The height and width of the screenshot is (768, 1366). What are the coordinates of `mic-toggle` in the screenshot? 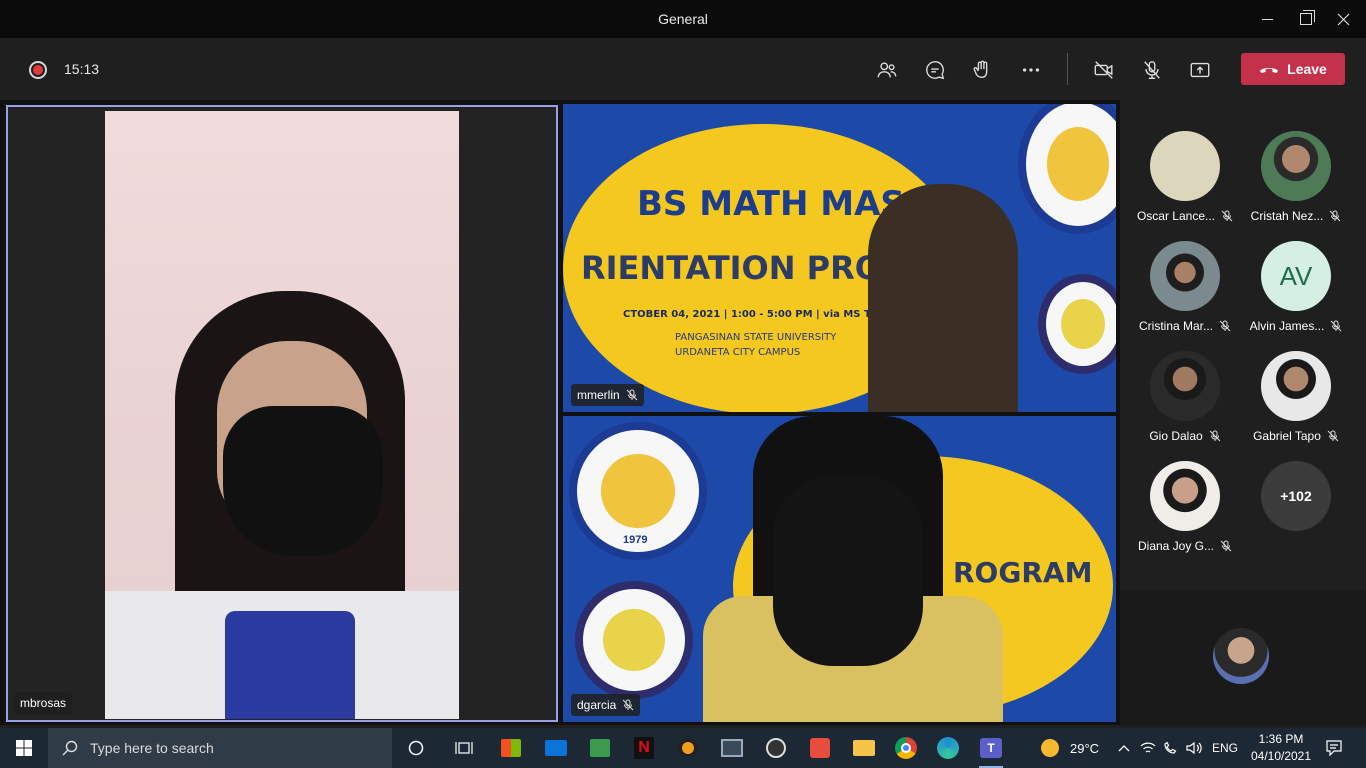 It's located at (1152, 70).